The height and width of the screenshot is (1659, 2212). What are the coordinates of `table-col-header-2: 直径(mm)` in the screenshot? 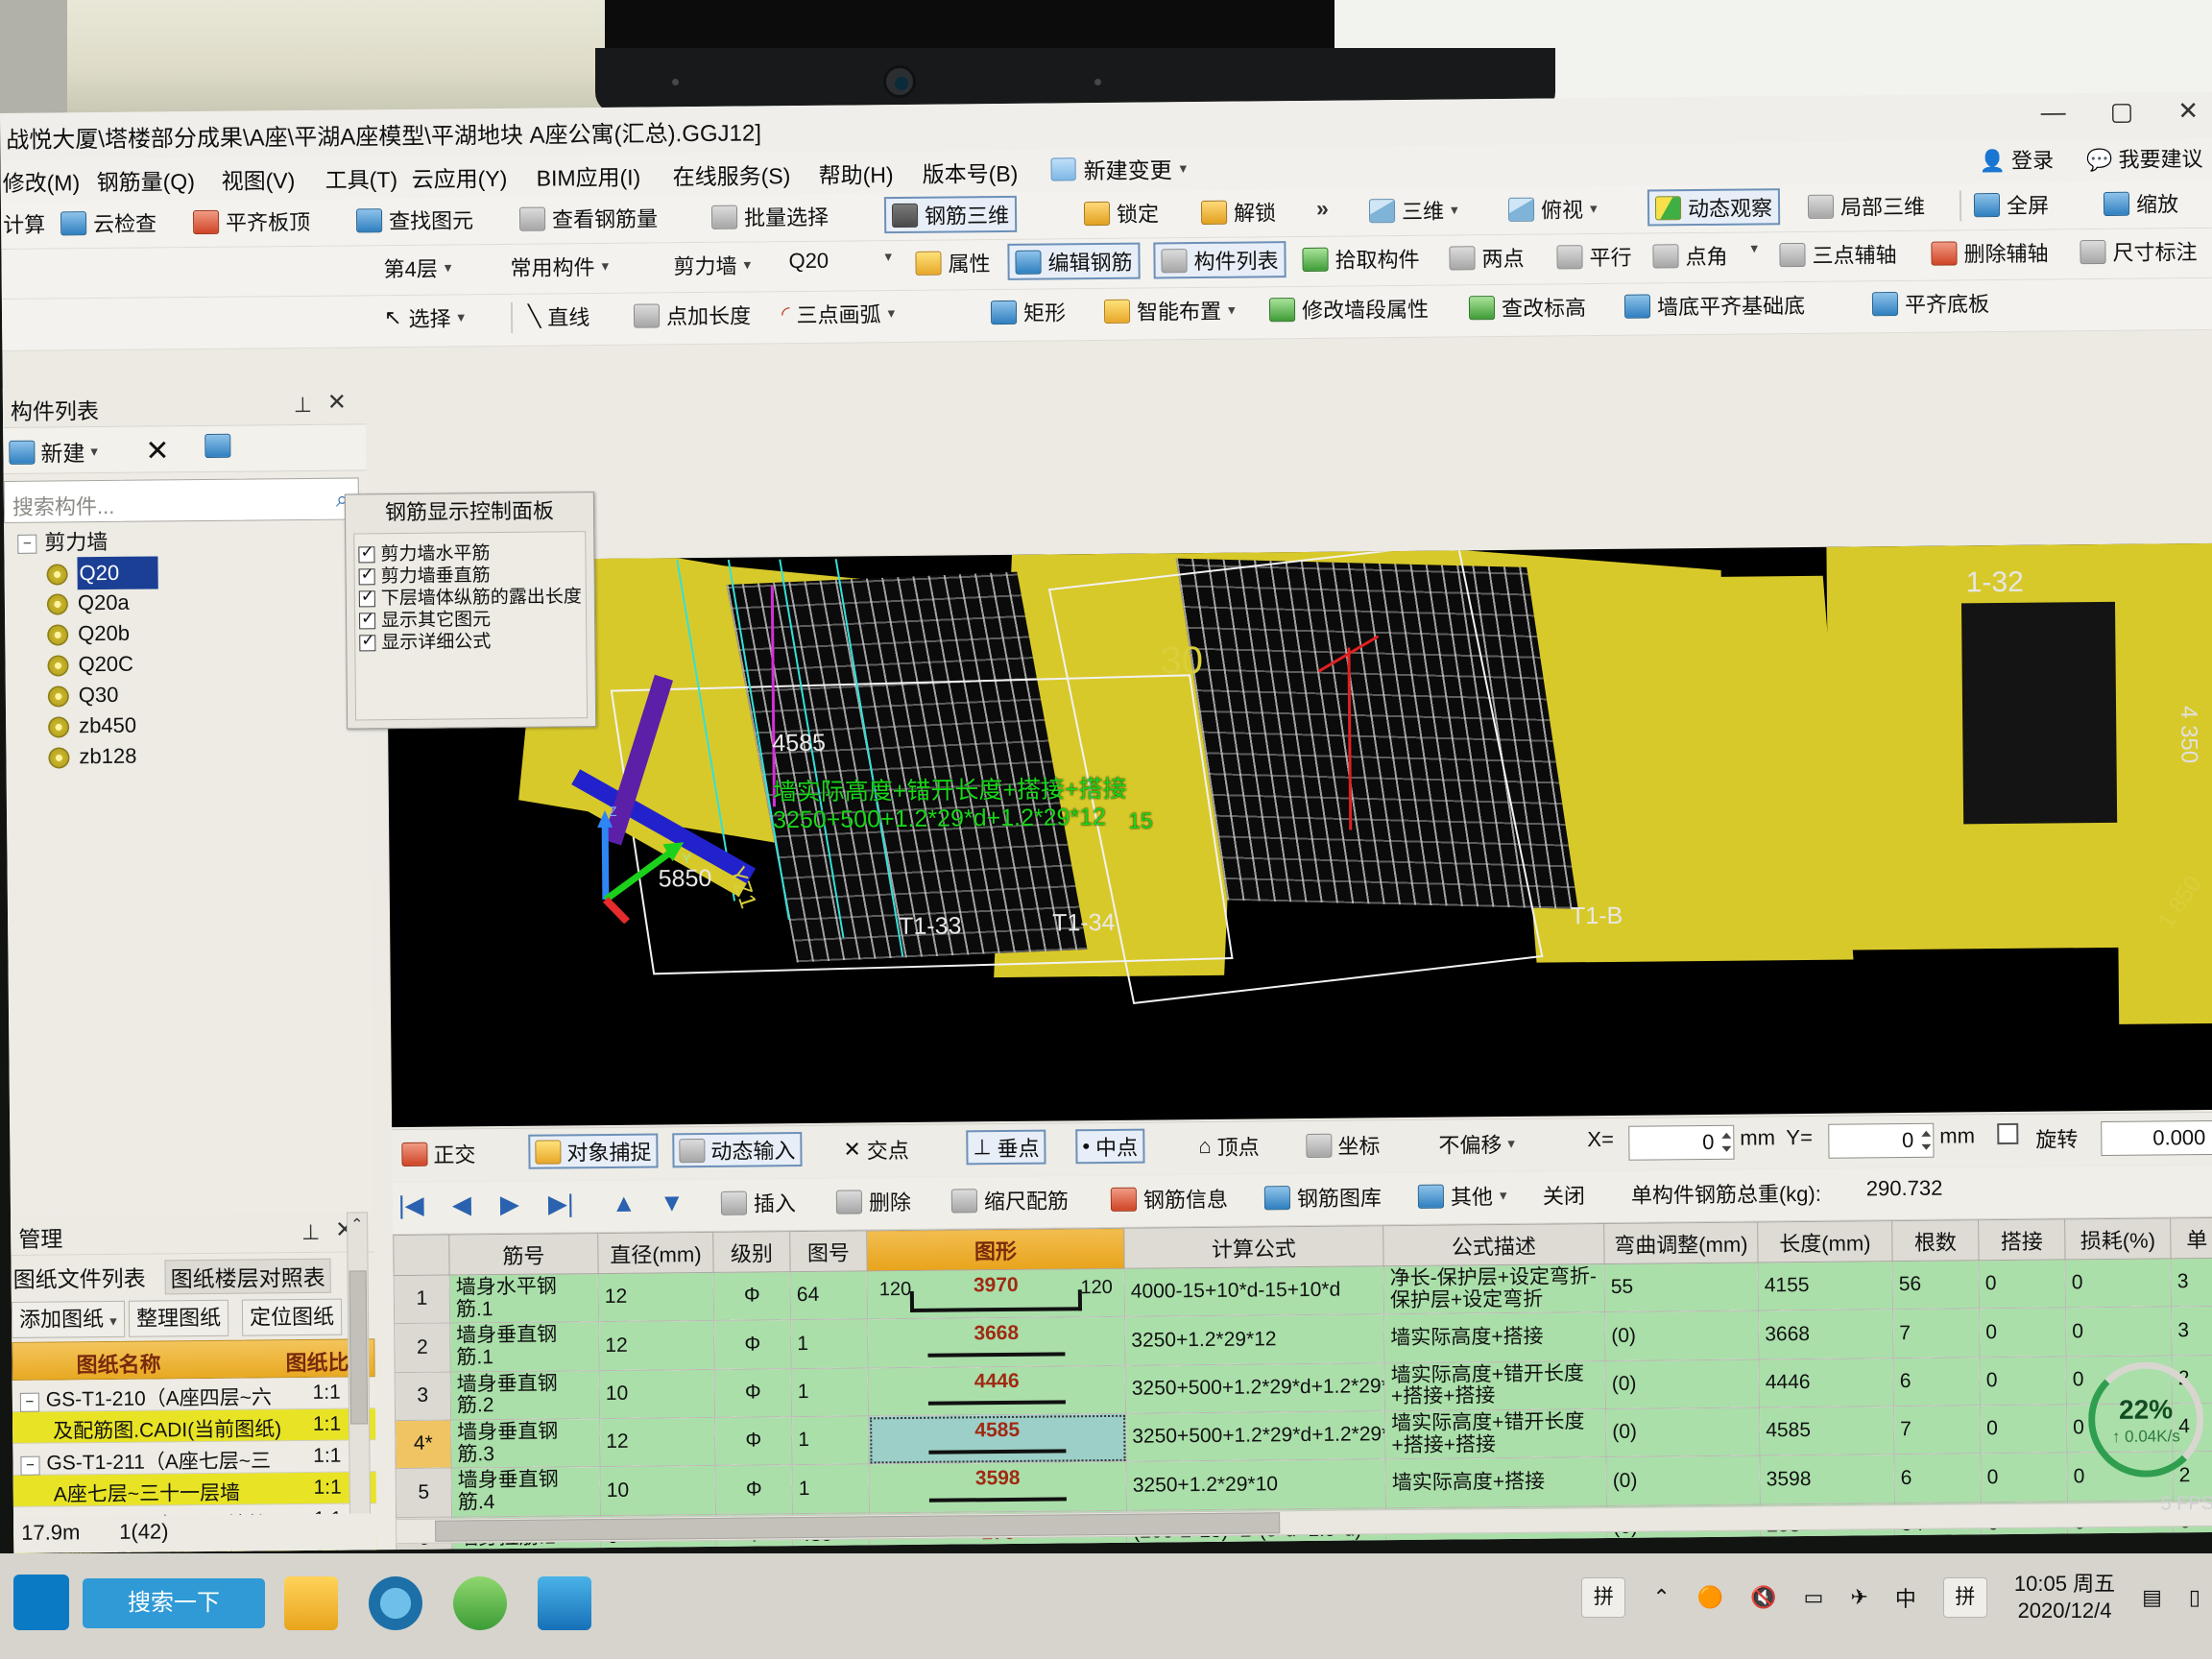 It's located at (656, 1253).